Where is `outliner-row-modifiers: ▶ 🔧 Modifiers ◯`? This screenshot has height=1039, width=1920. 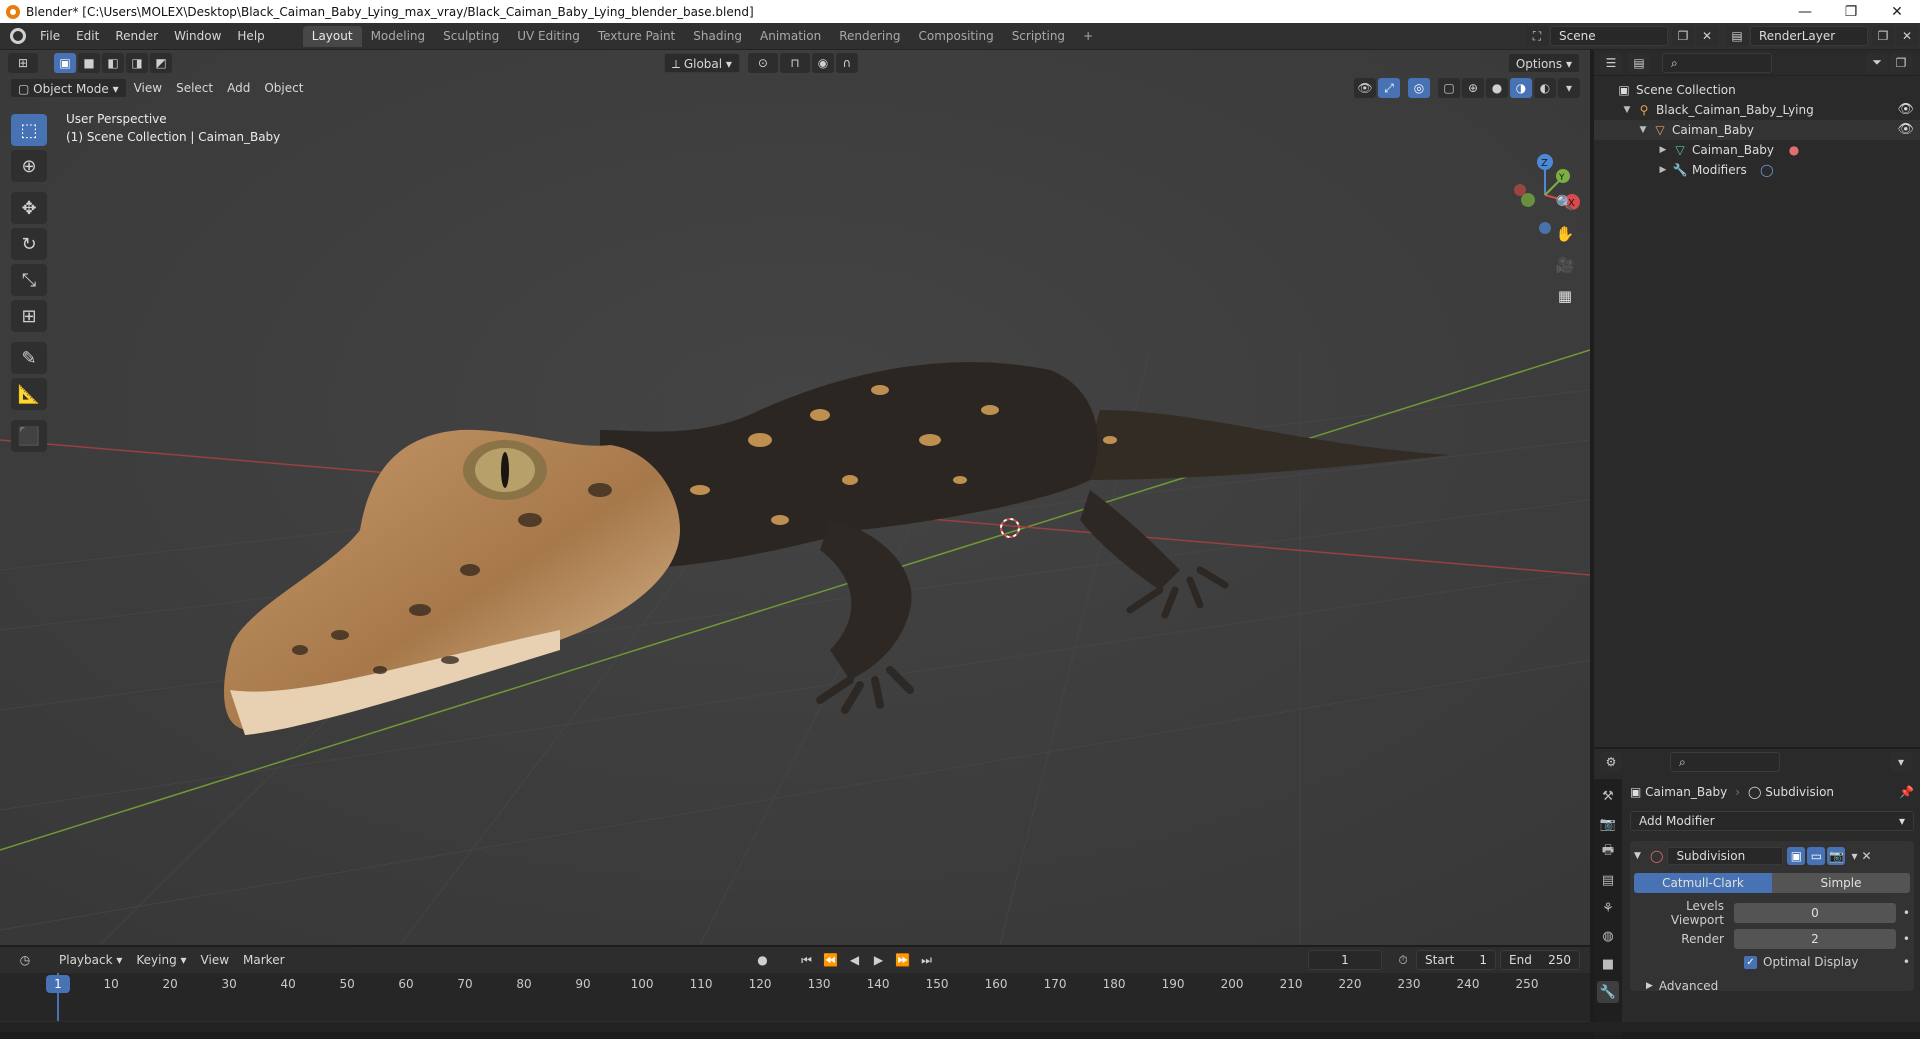 outliner-row-modifiers: ▶ 🔧 Modifiers ◯ is located at coordinates (1757, 170).